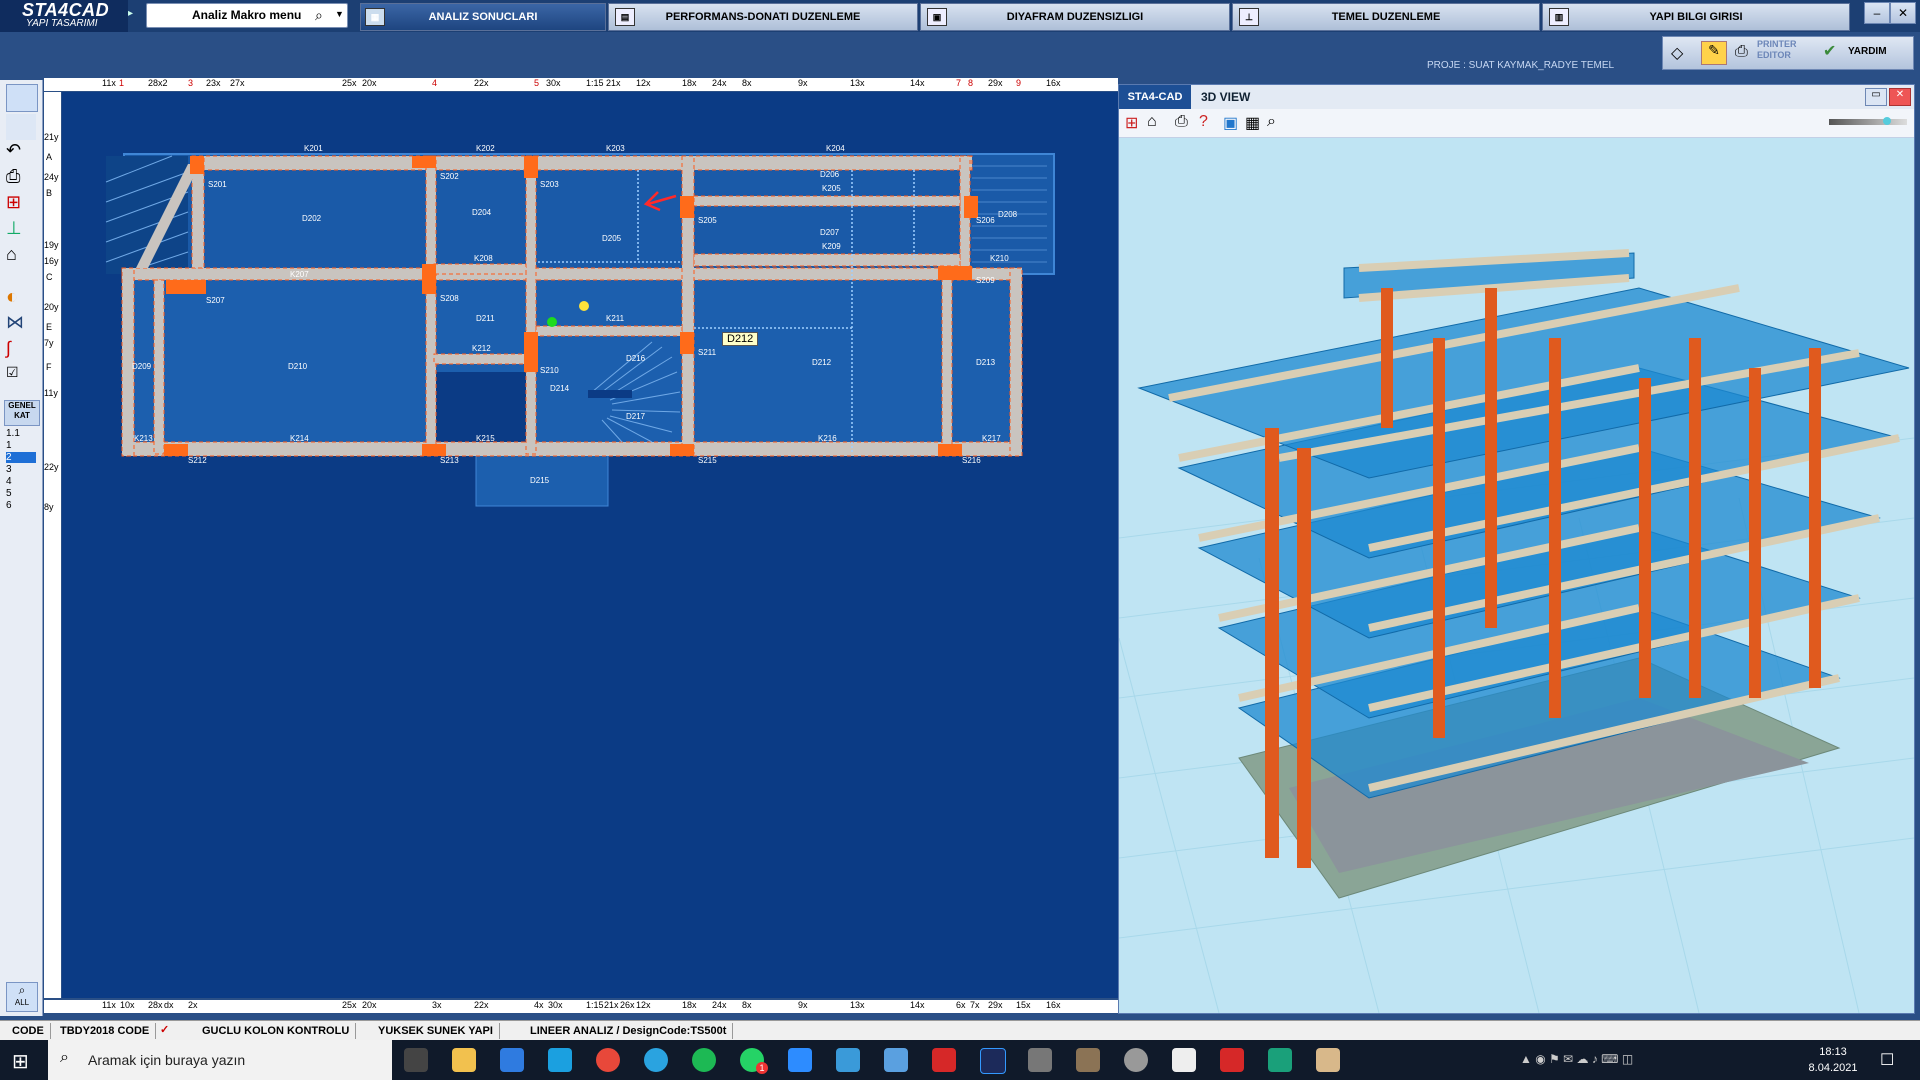 The image size is (1920, 1080). Describe the element at coordinates (999, 258) in the screenshot. I see `beam-label: K210` at that location.